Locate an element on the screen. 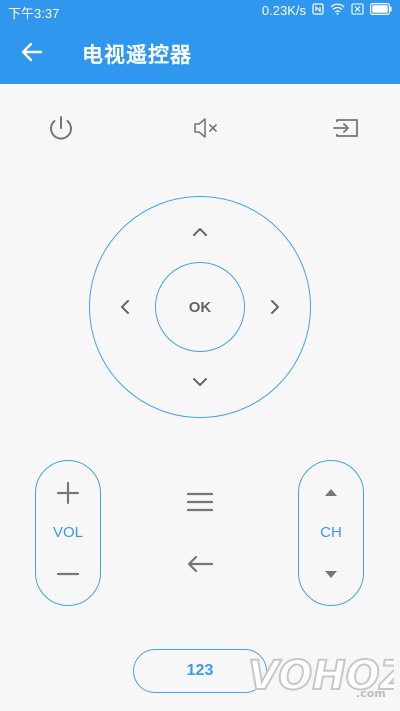 The image size is (400, 711). ok-label: OK is located at coordinates (200, 307).